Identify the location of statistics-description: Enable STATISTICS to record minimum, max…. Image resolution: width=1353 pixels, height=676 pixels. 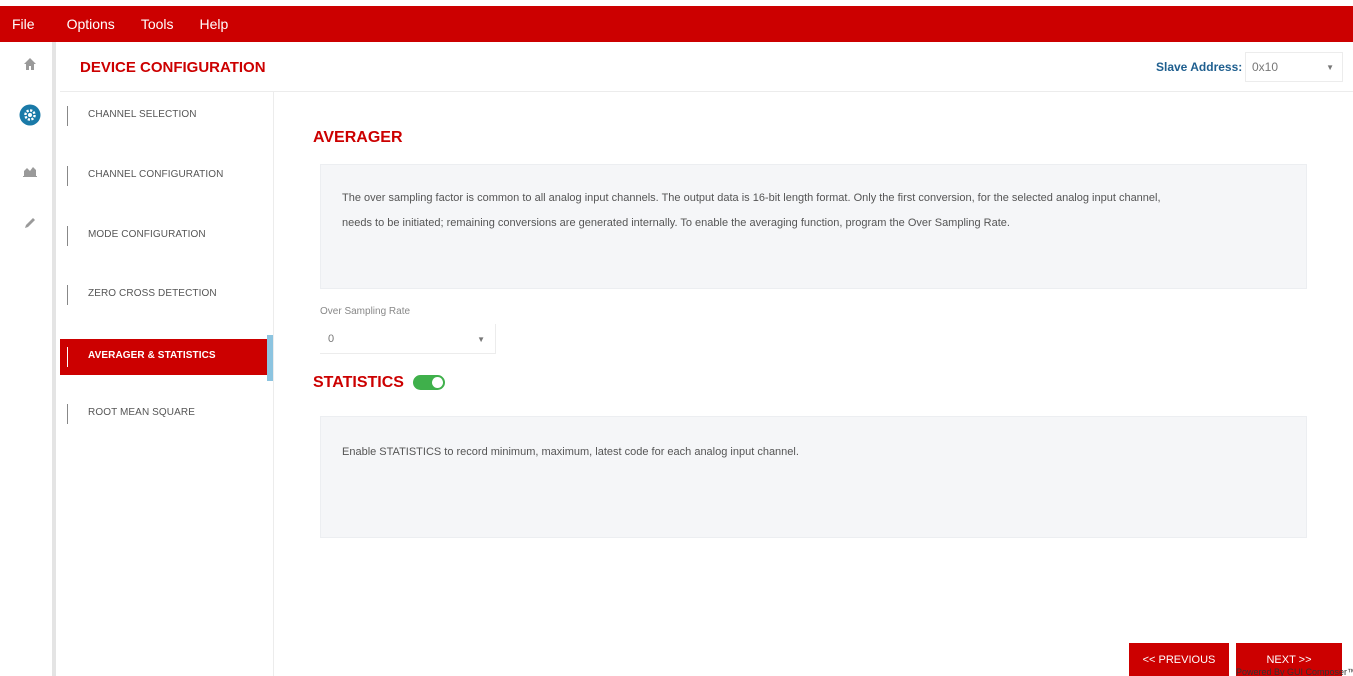
(570, 452).